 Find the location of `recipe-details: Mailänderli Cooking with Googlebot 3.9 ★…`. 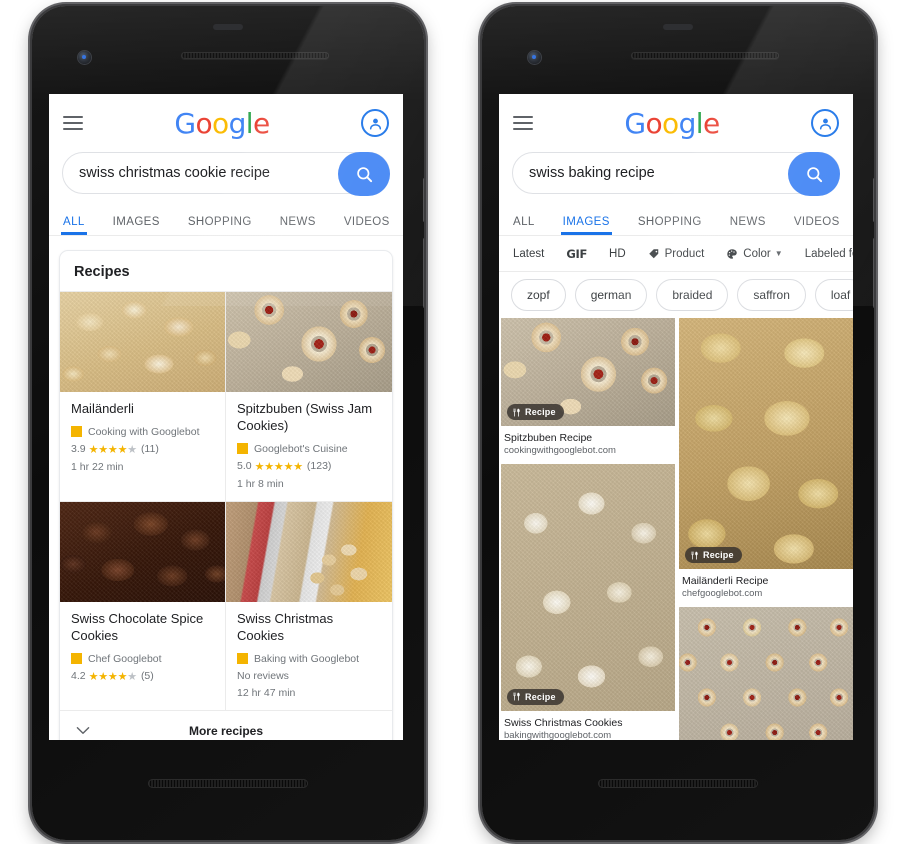

recipe-details: Mailänderli Cooking with Googlebot 3.9 ★… is located at coordinates (142, 438).